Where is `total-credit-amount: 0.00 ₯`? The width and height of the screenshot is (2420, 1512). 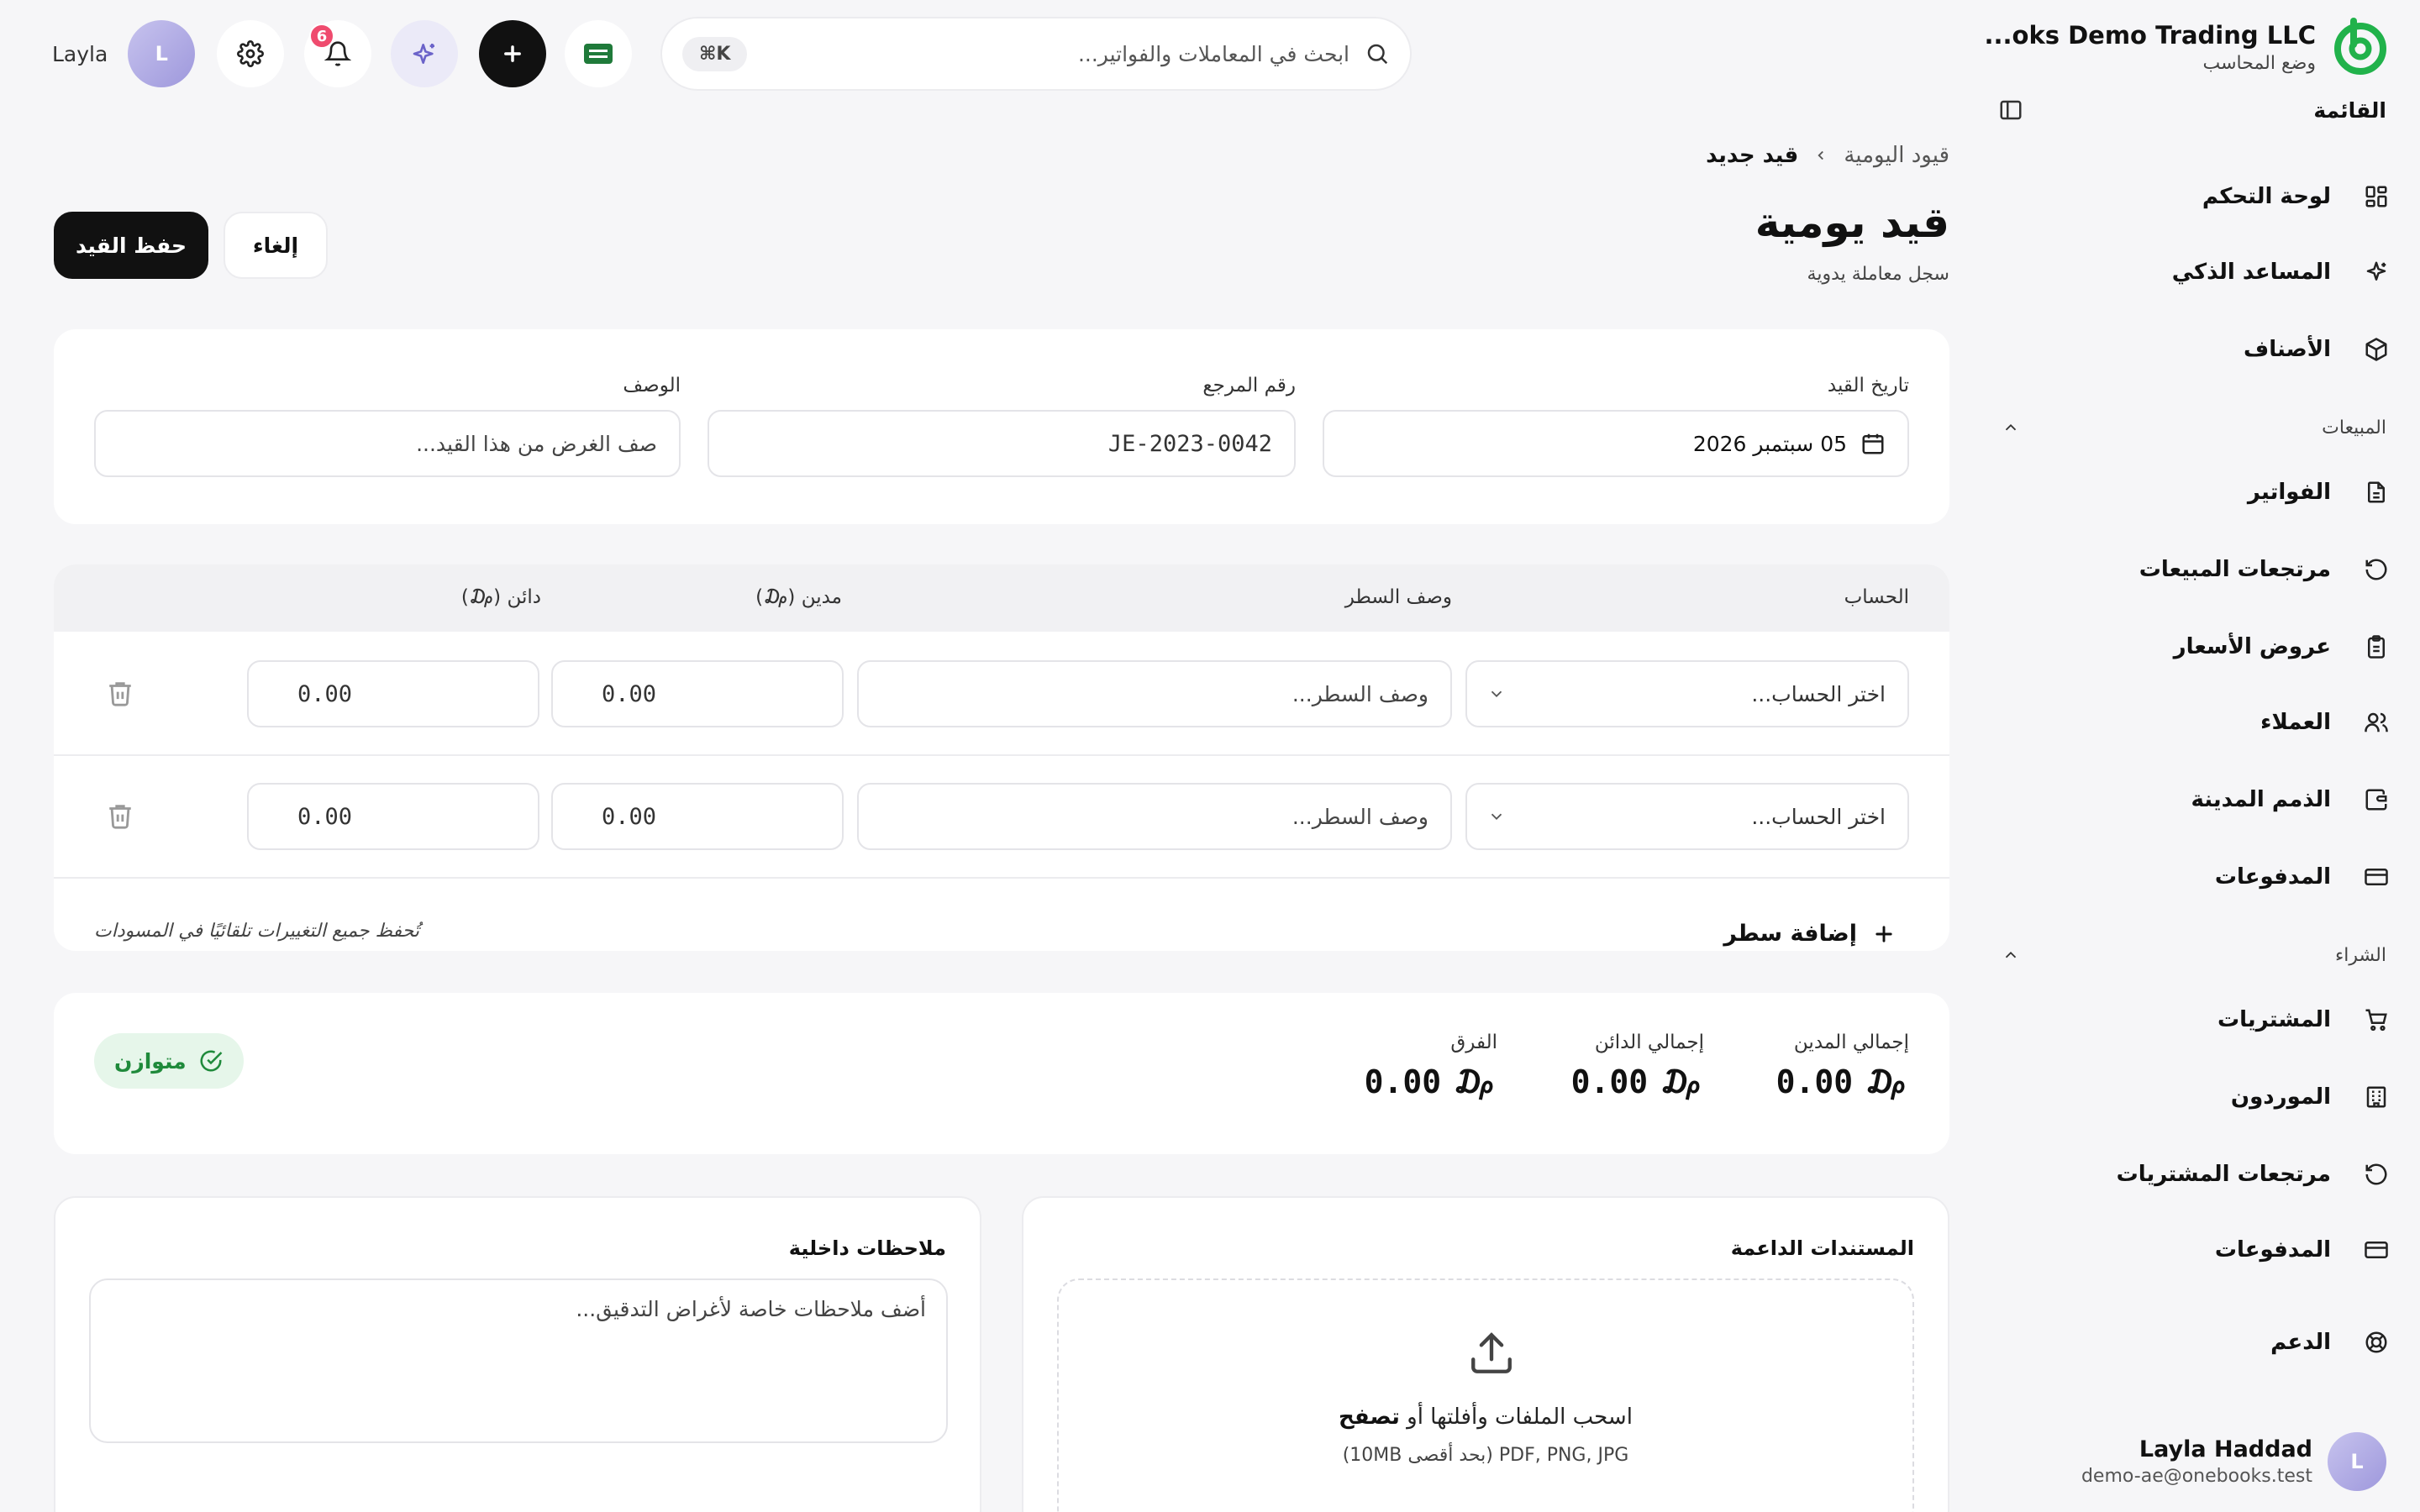 total-credit-amount: 0.00 ₯ is located at coordinates (1637, 1081).